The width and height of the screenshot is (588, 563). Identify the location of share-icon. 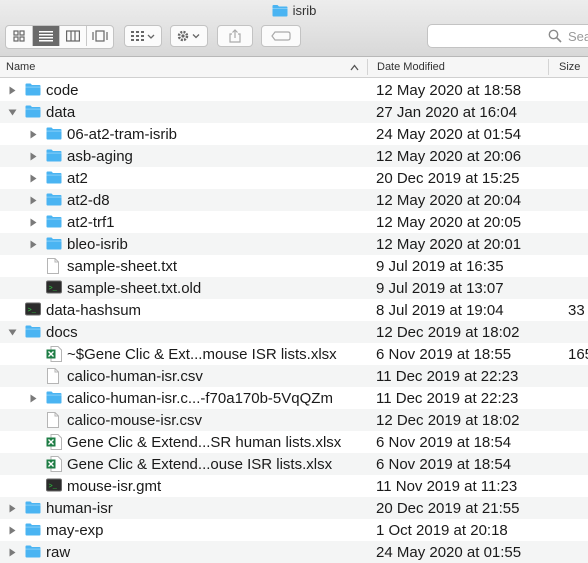
(235, 36).